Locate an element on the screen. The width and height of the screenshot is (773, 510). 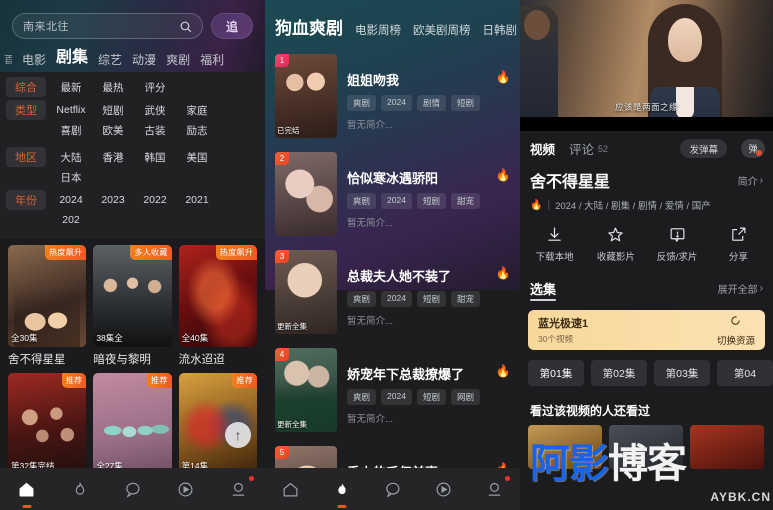
filter-key-sort: 综合 is located at coordinates (26, 87).